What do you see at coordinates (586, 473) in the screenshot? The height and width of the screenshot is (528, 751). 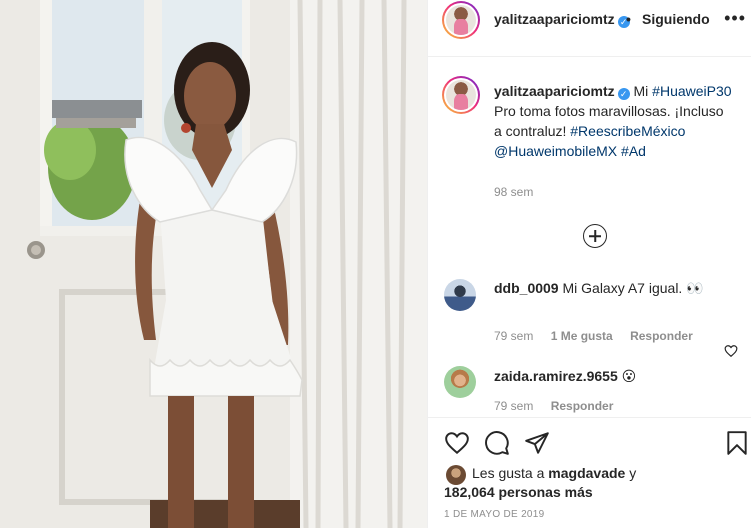 I see `liker-username: magdavade` at bounding box center [586, 473].